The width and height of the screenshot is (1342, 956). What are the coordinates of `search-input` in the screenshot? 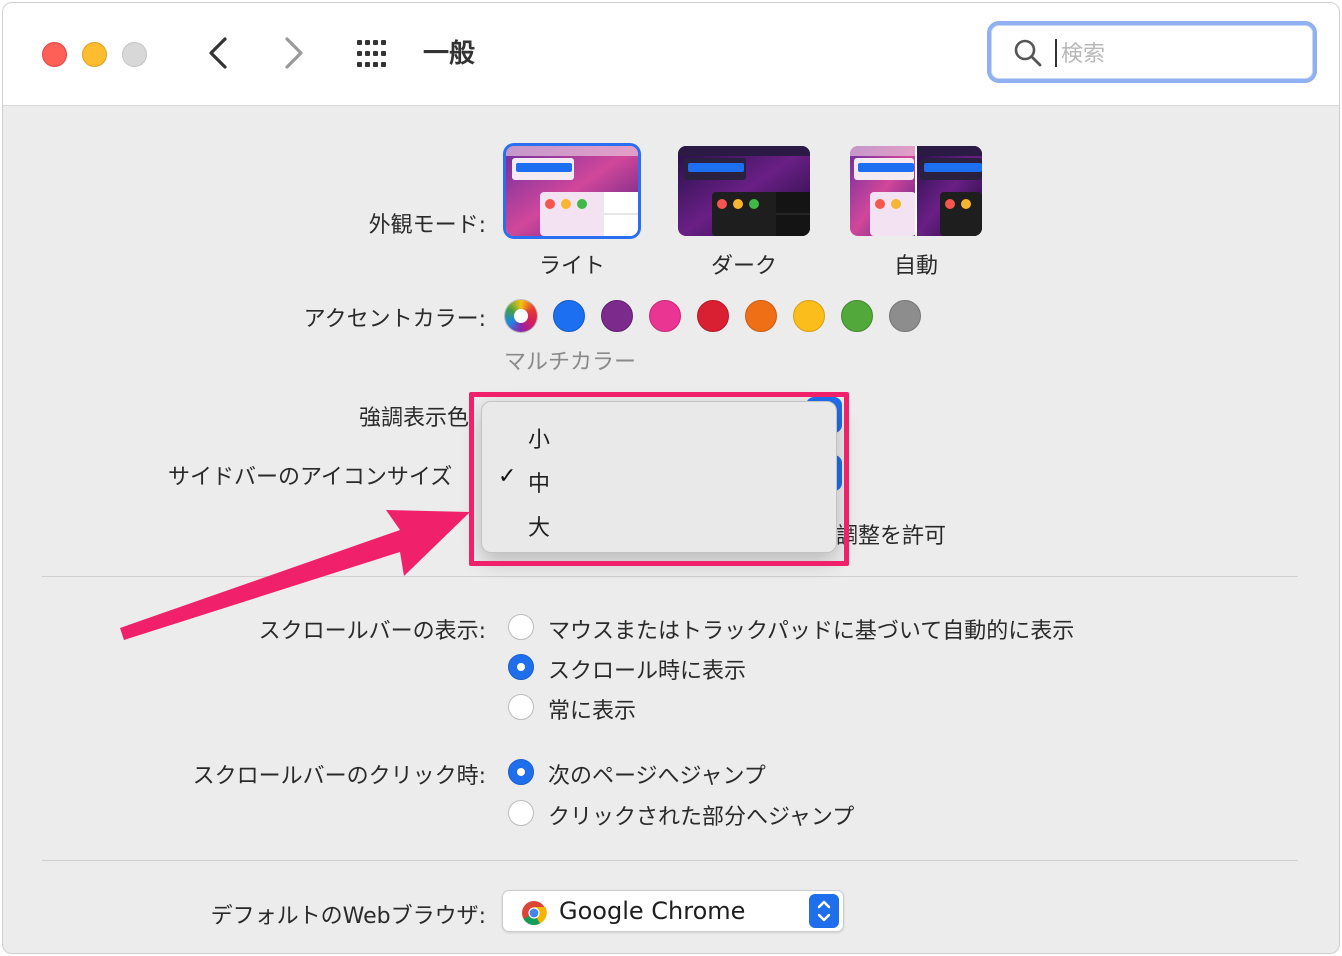 It's located at (1181, 54).